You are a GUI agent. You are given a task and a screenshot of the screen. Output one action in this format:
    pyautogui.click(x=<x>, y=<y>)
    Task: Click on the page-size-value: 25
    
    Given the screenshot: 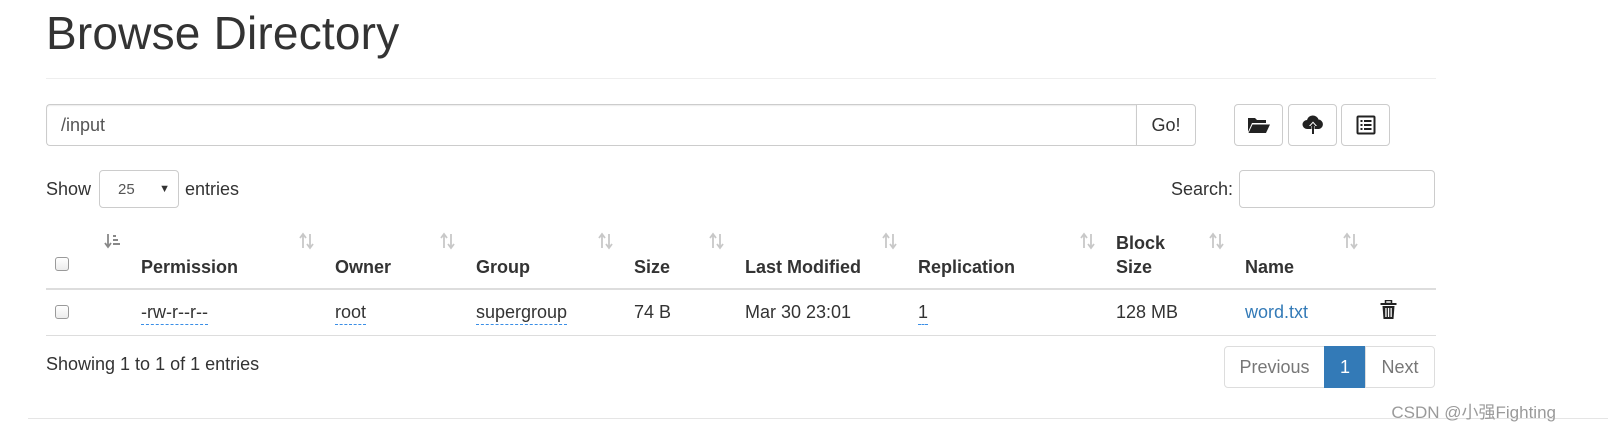 What is the action you would take?
    pyautogui.click(x=126, y=189)
    